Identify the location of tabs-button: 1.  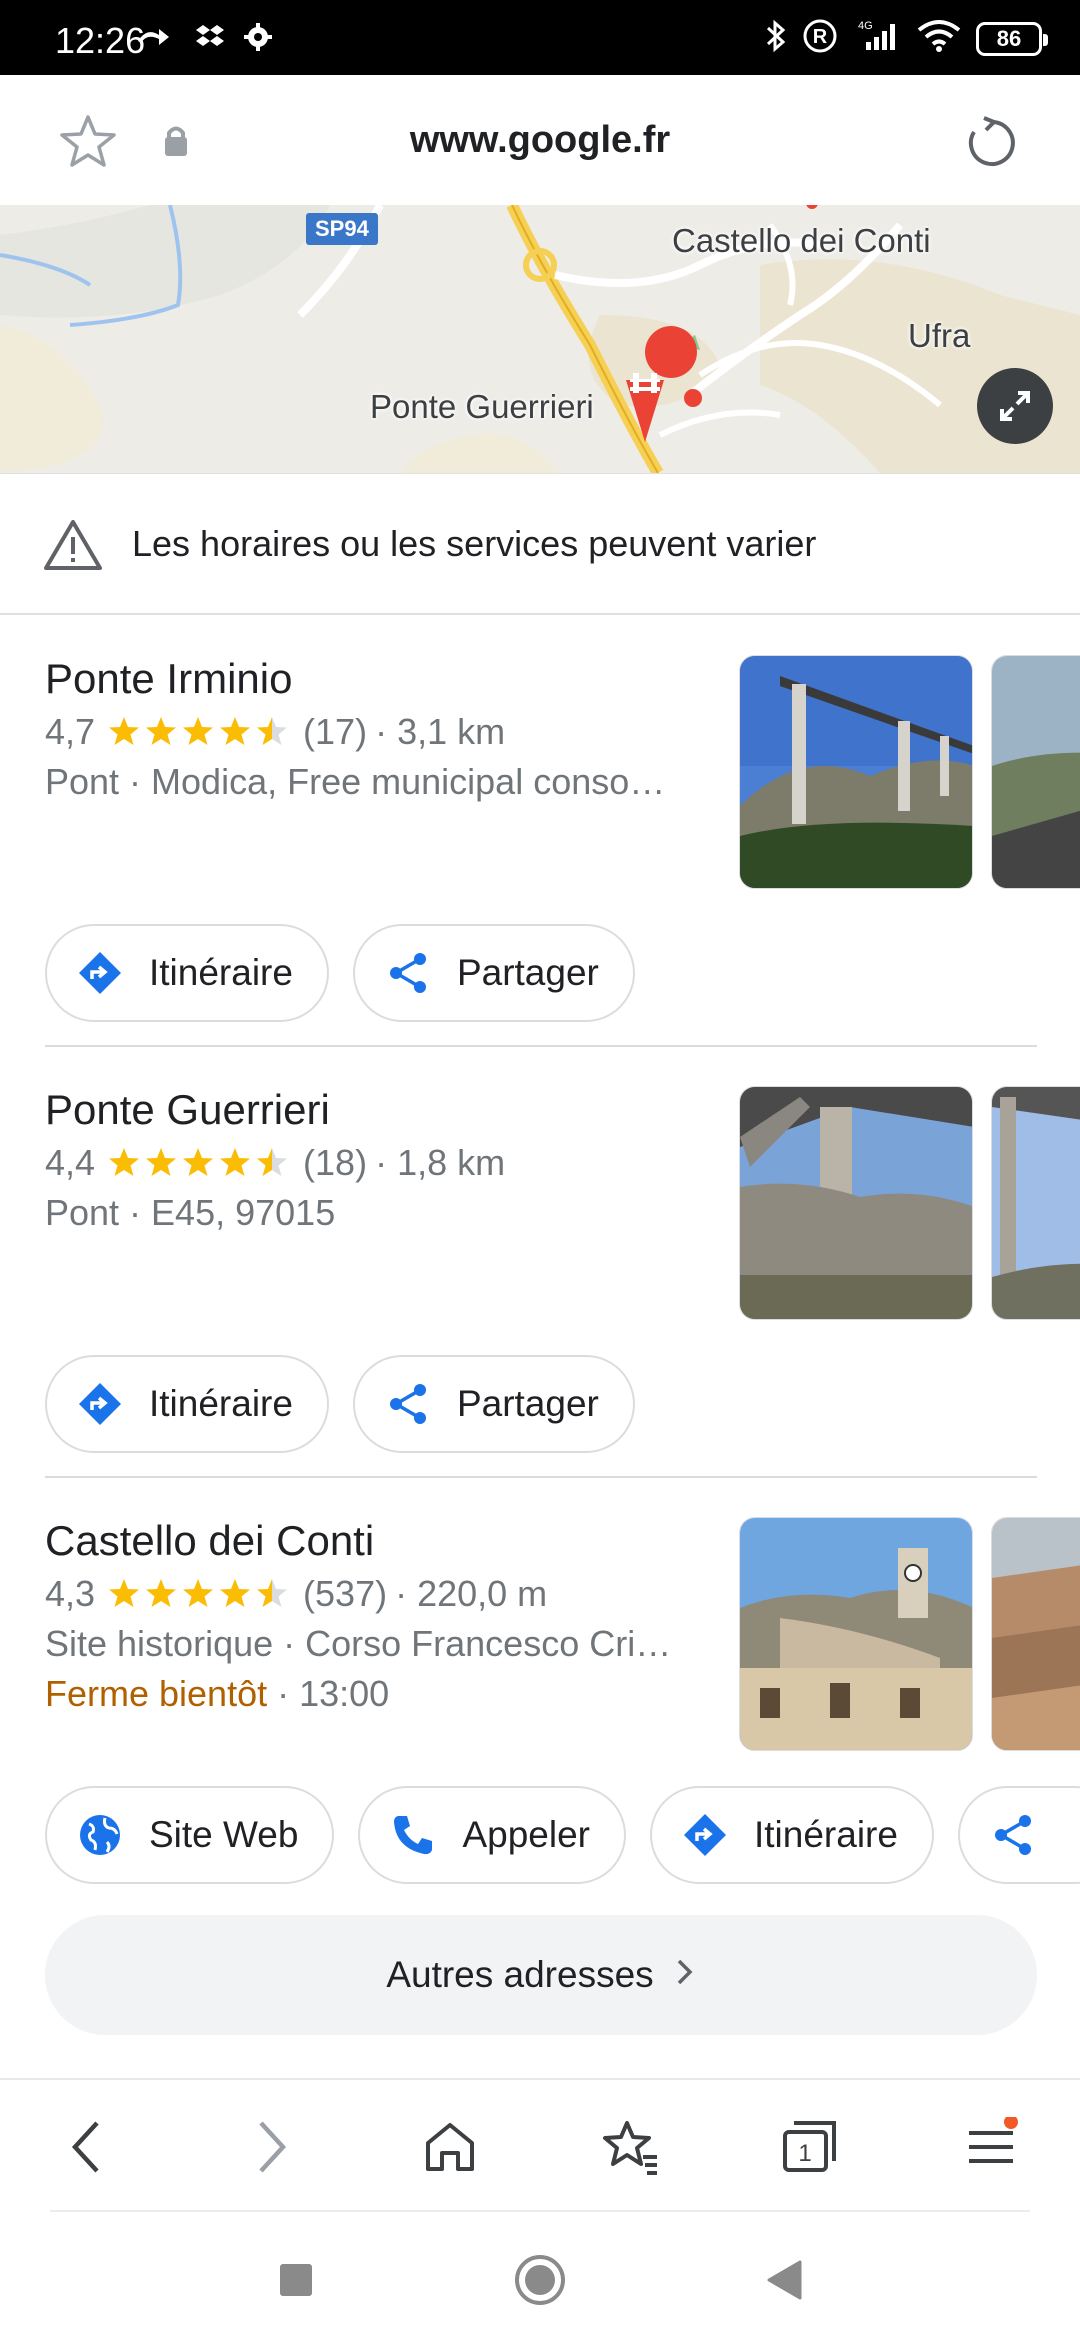
(810, 2147).